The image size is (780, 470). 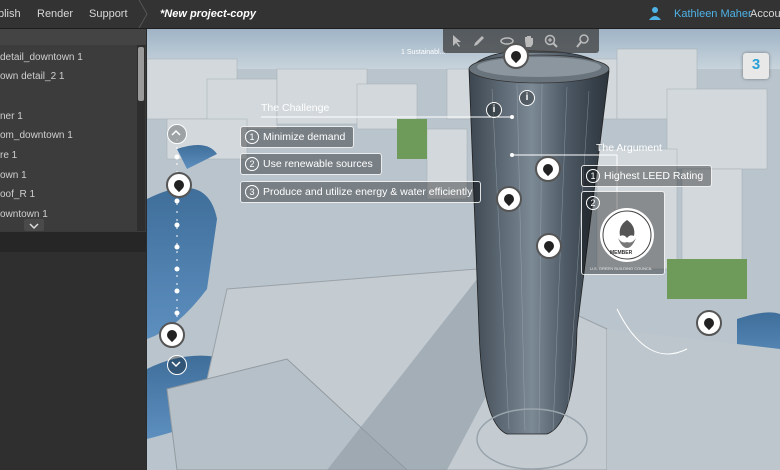 I want to click on challenge-item-label: Use renewable sources, so click(x=318, y=164).